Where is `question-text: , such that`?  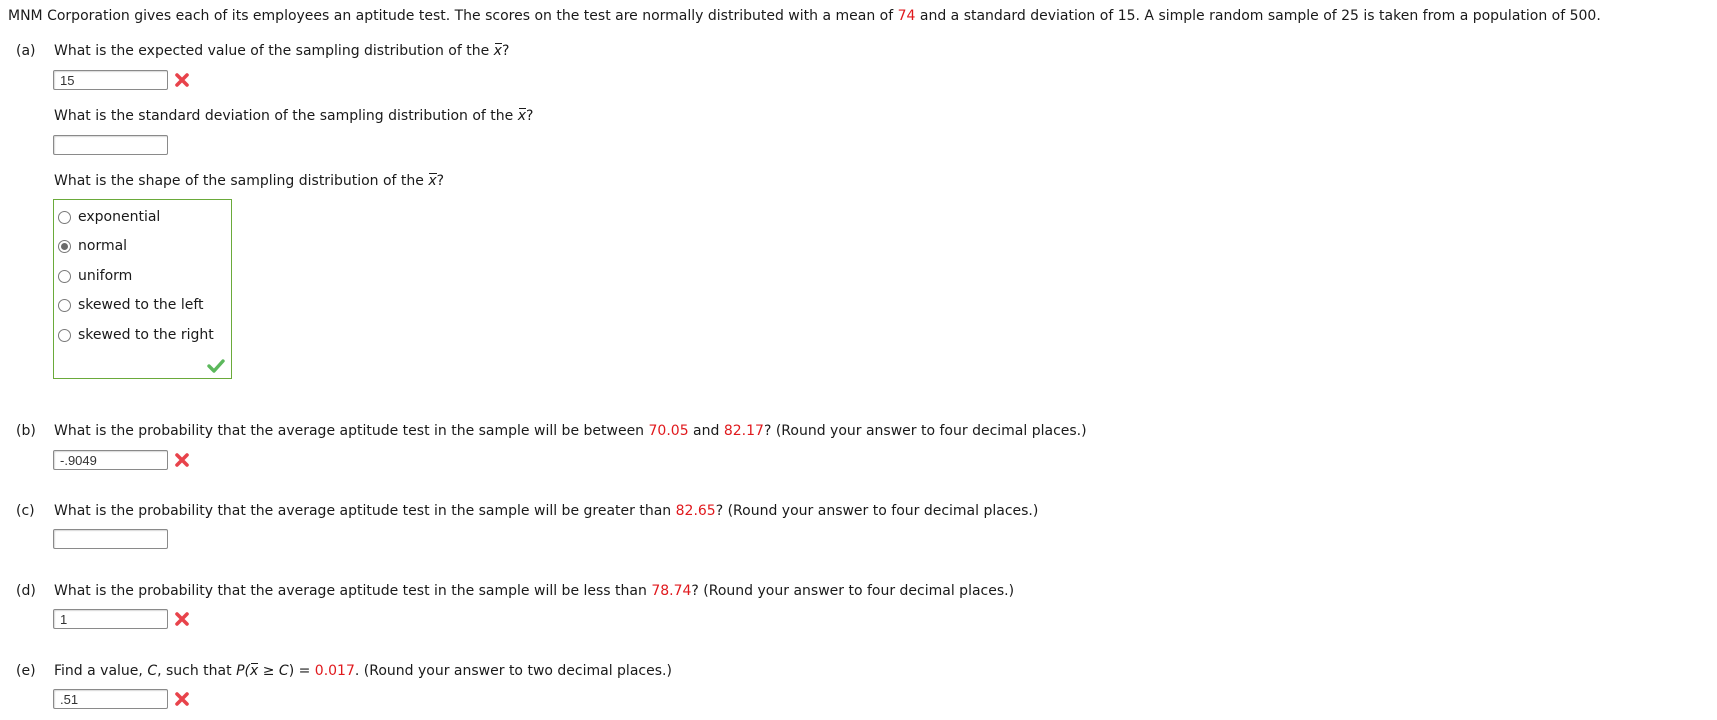
question-text: , such that is located at coordinates (197, 671).